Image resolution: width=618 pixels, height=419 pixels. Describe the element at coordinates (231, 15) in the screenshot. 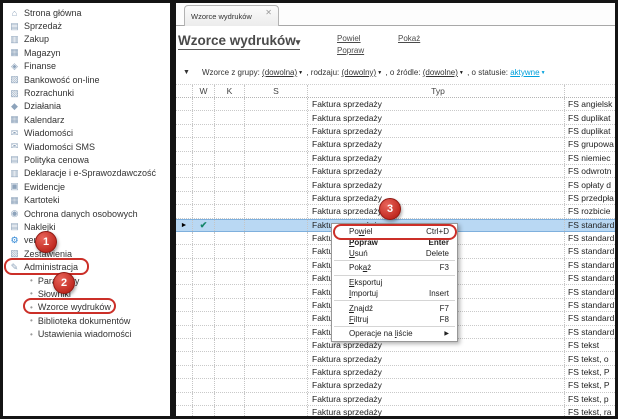

I see `tab-wzorce-wydrukow: Wzorce wydruków ✕` at that location.